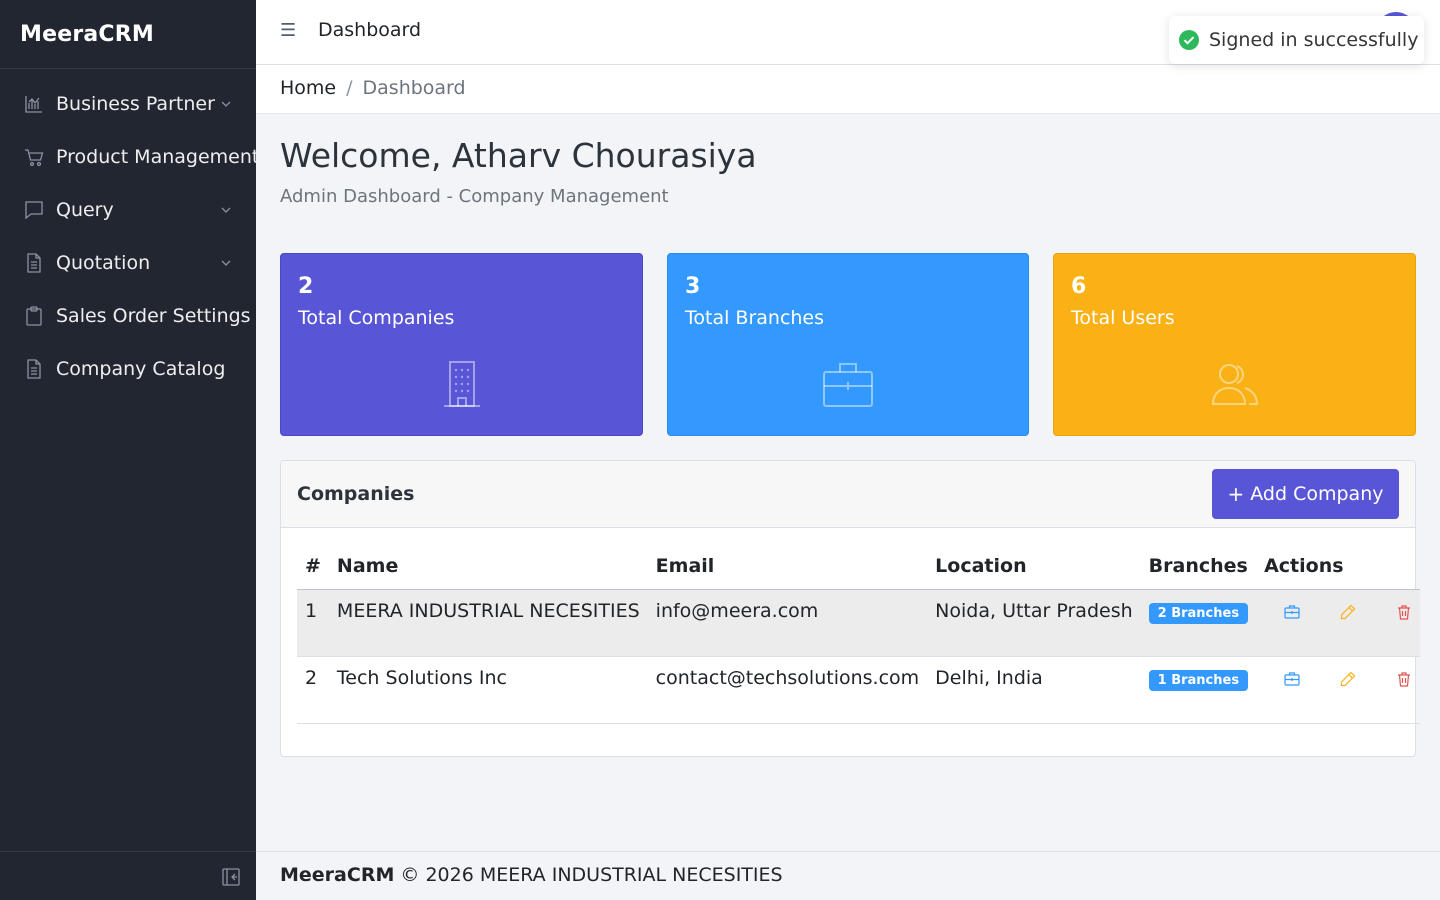  What do you see at coordinates (488, 623) in the screenshot?
I see `cell-name: MEERA INDUSTRIAL NECESITIES` at bounding box center [488, 623].